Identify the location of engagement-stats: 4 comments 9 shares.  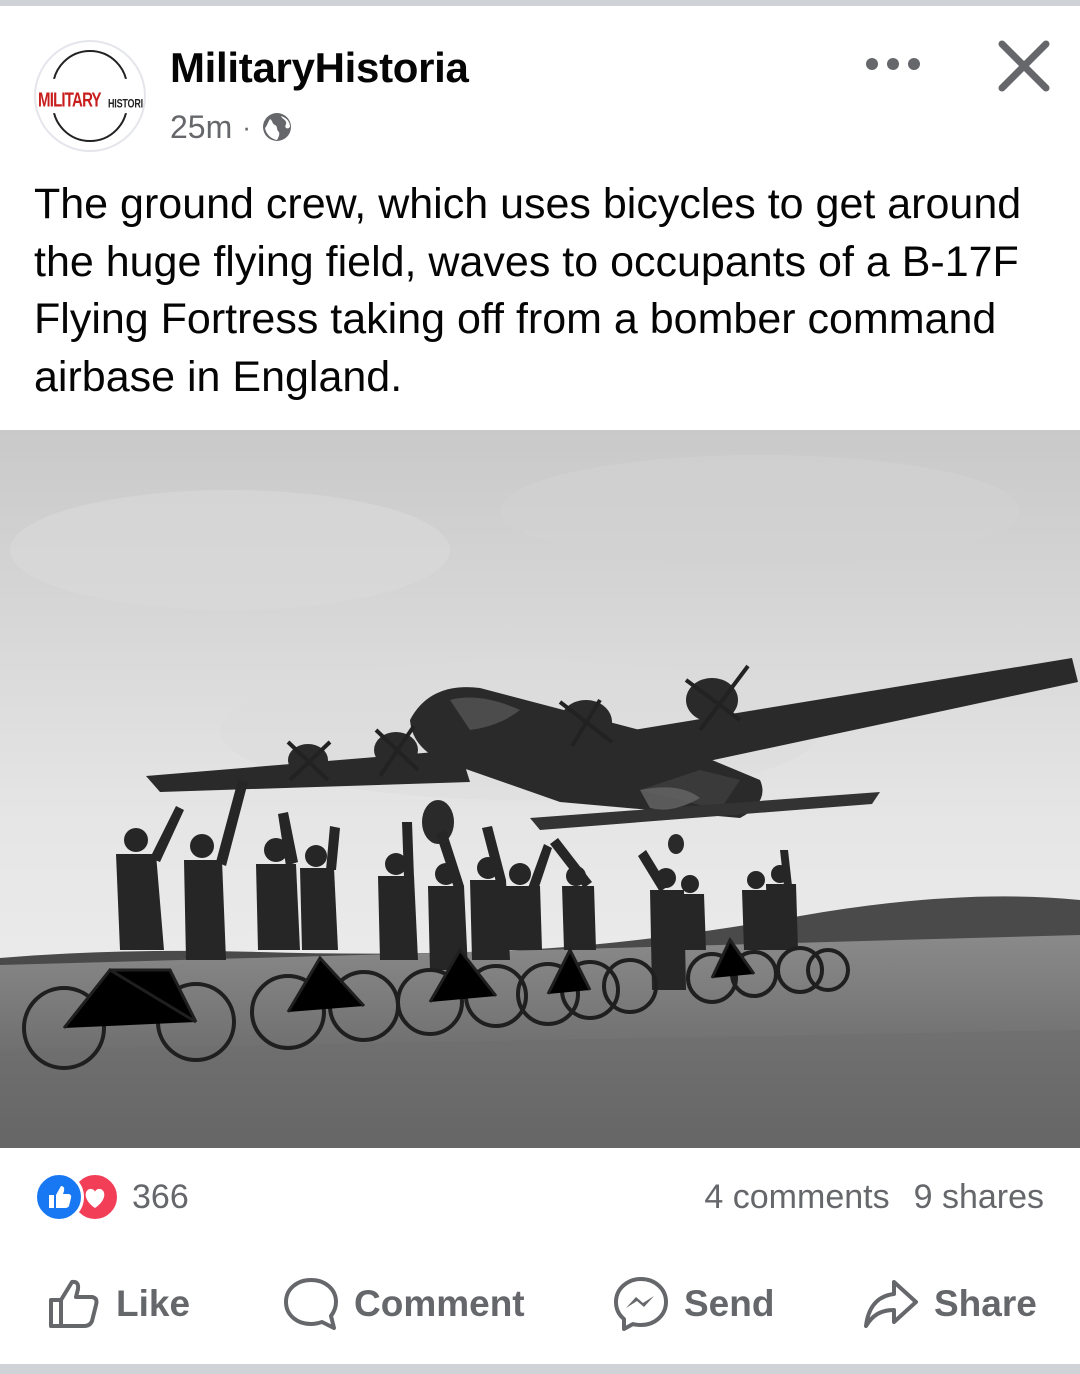
(874, 1197).